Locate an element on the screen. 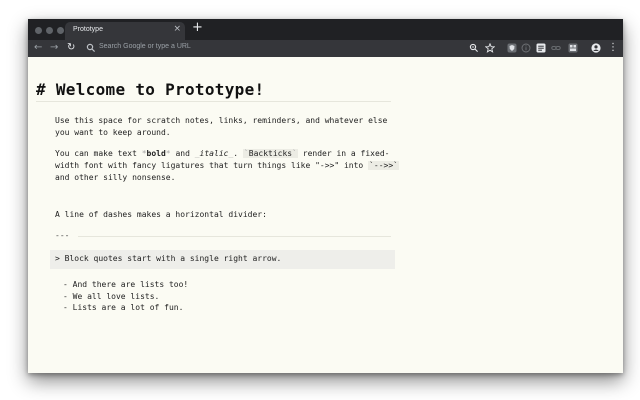 This screenshot has height=400, width=640. horizontal-divider is located at coordinates (234, 236).